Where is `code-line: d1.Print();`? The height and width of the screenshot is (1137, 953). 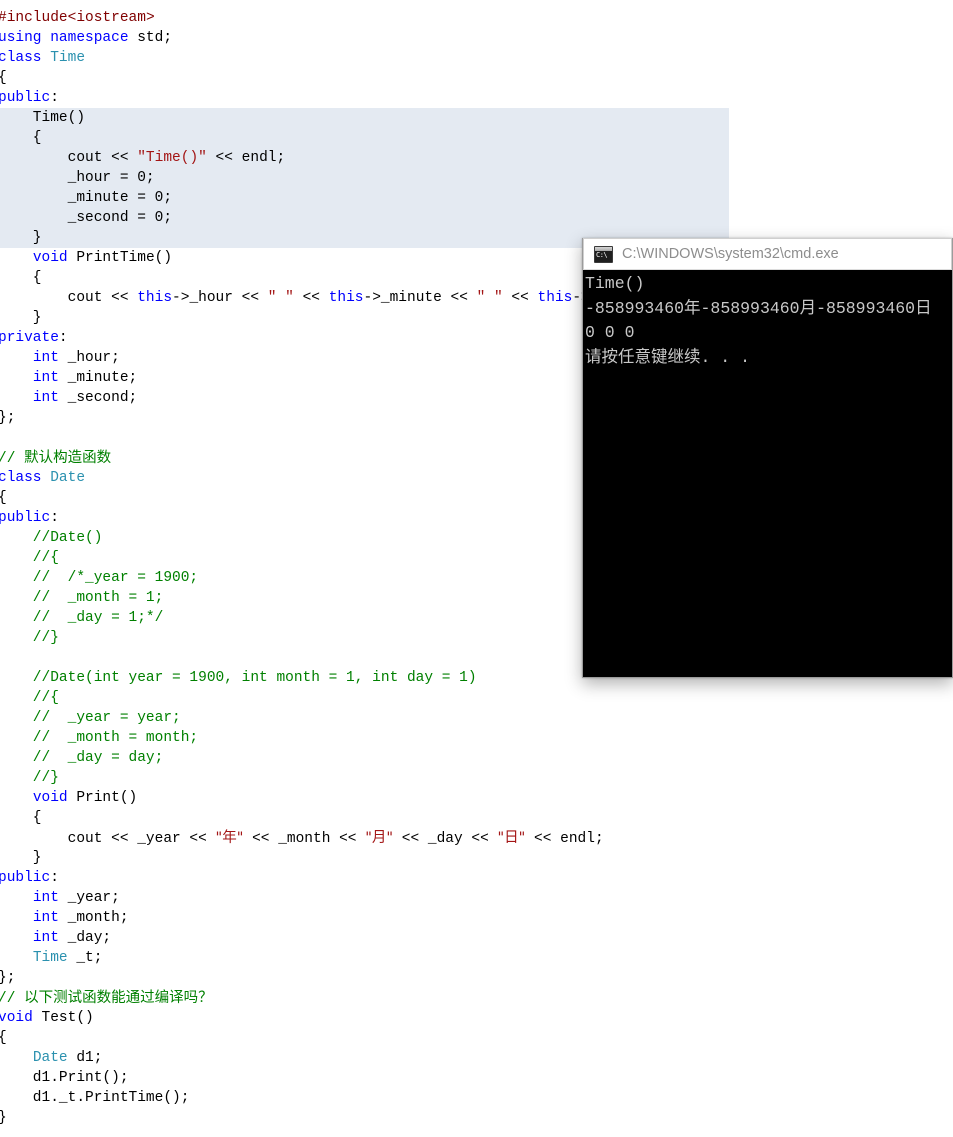
code-line: d1.Print(); is located at coordinates (364, 1078).